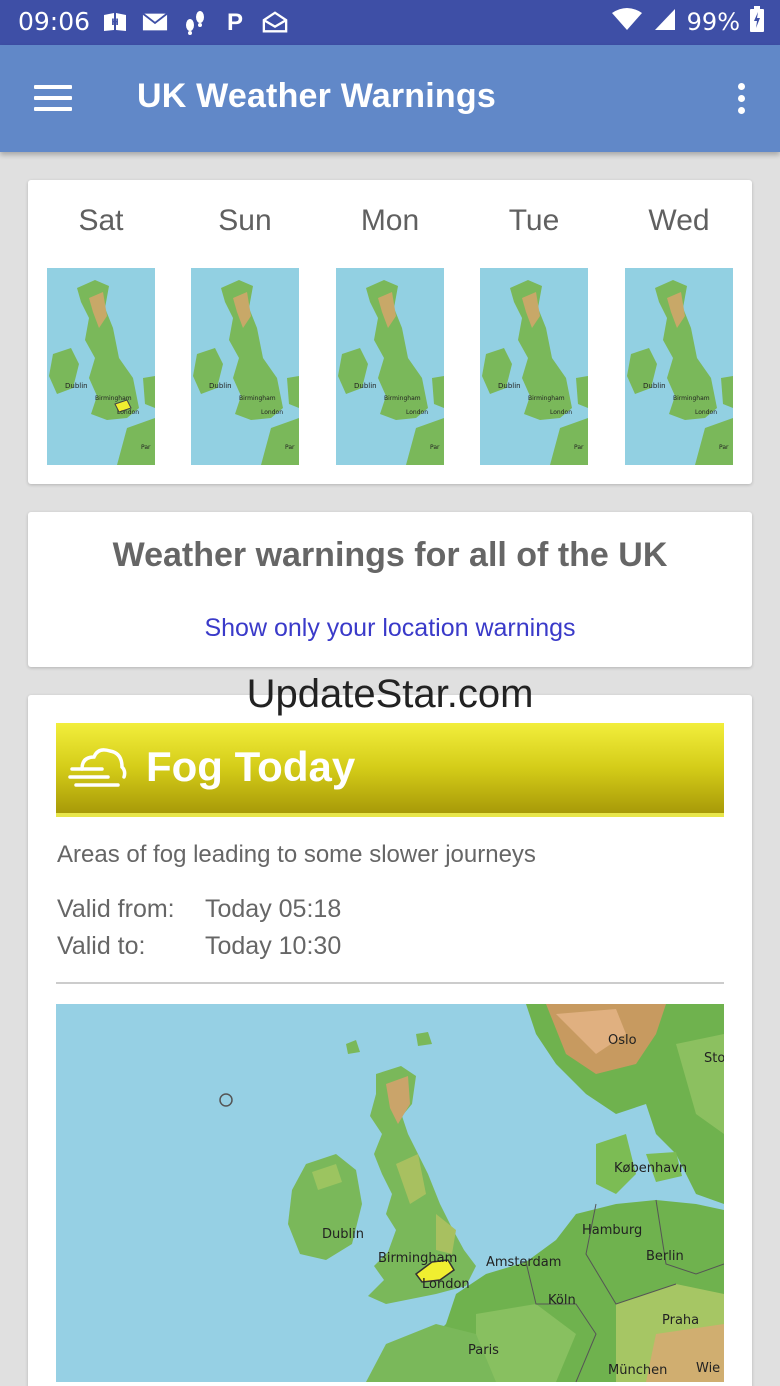 The height and width of the screenshot is (1386, 780). I want to click on svg-text: Oslo, so click(622, 1040).